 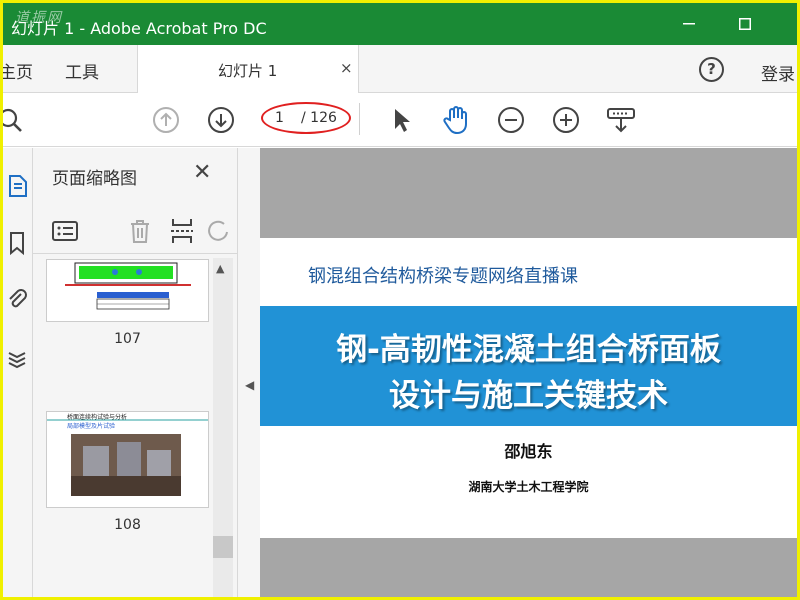 I want to click on select-tool-button, so click(x=402, y=120).